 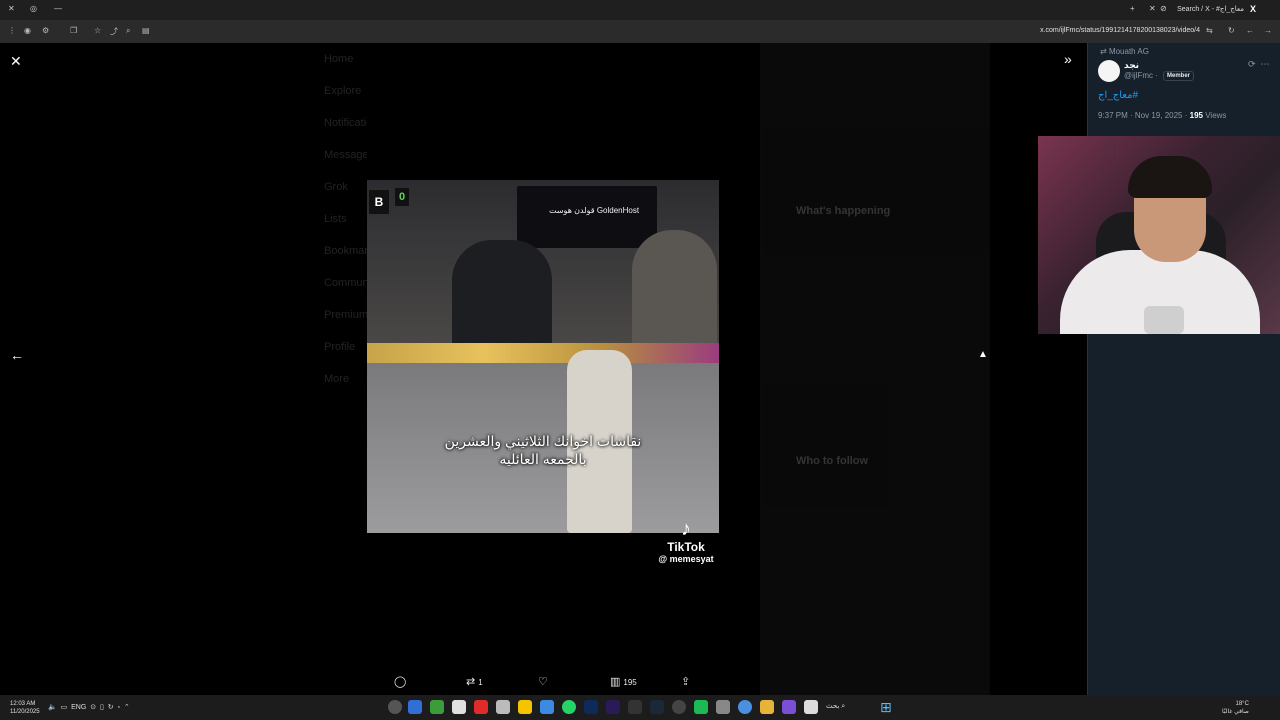 What do you see at coordinates (16, 61) in the screenshot?
I see `close-viewer-icon: ✕` at bounding box center [16, 61].